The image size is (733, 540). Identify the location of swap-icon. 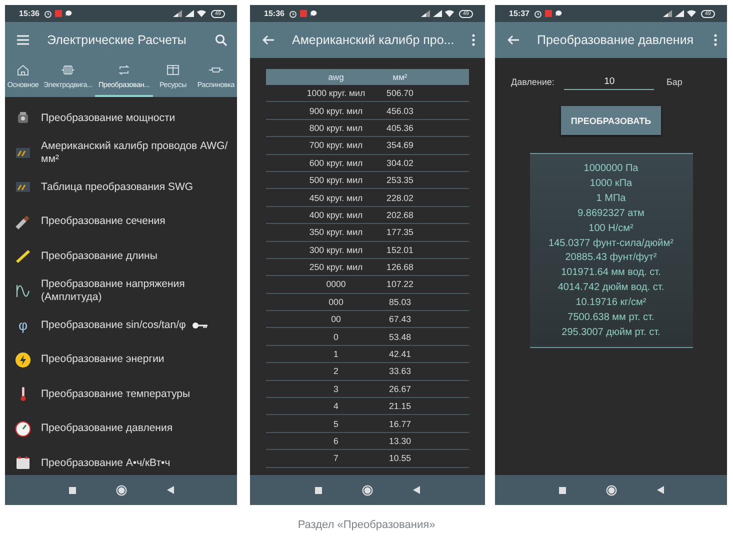
(124, 70).